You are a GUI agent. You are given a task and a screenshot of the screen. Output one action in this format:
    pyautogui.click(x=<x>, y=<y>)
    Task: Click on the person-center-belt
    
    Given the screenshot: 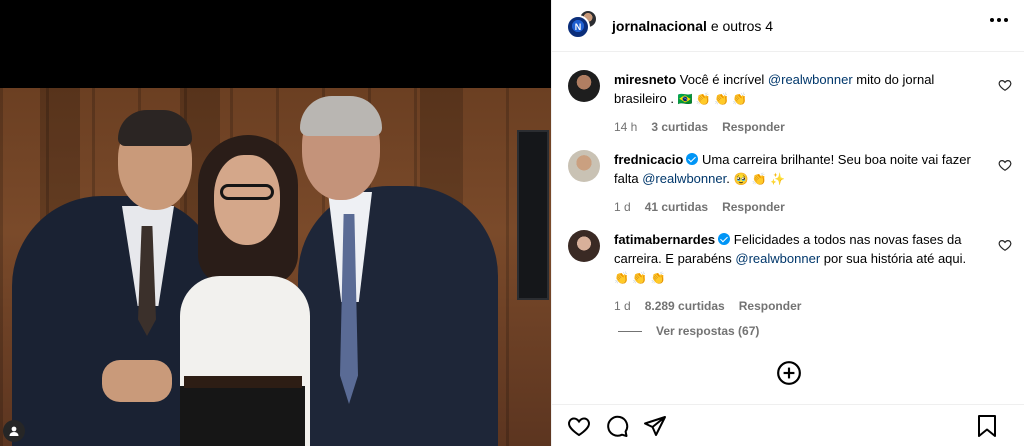 What is the action you would take?
    pyautogui.click(x=243, y=382)
    